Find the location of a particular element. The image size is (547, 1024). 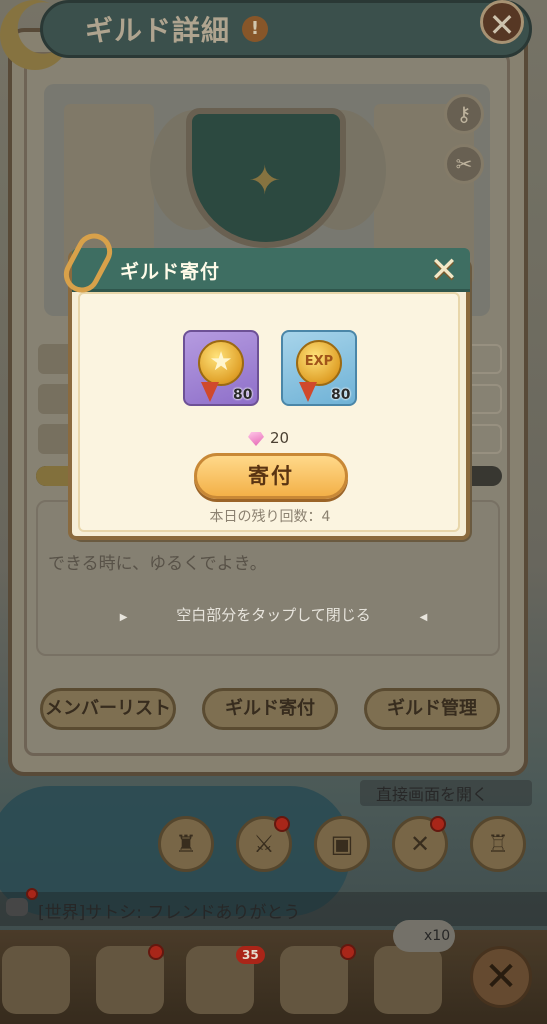

item-star-medal: ★ 80 is located at coordinates (221, 368).